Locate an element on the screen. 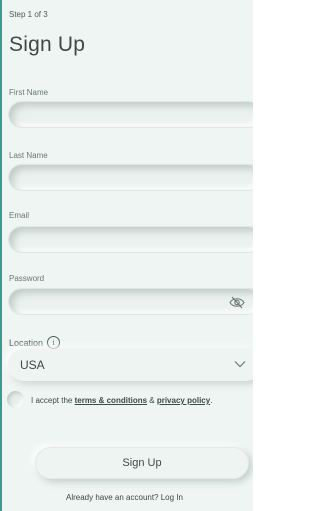 This screenshot has width=320, height=511. first-name-field is located at coordinates (130, 114).